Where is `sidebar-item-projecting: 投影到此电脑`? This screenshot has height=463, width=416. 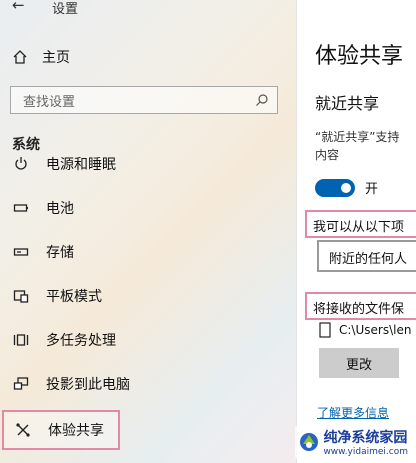
sidebar-item-projecting: 投影到此电脑 is located at coordinates (148, 384).